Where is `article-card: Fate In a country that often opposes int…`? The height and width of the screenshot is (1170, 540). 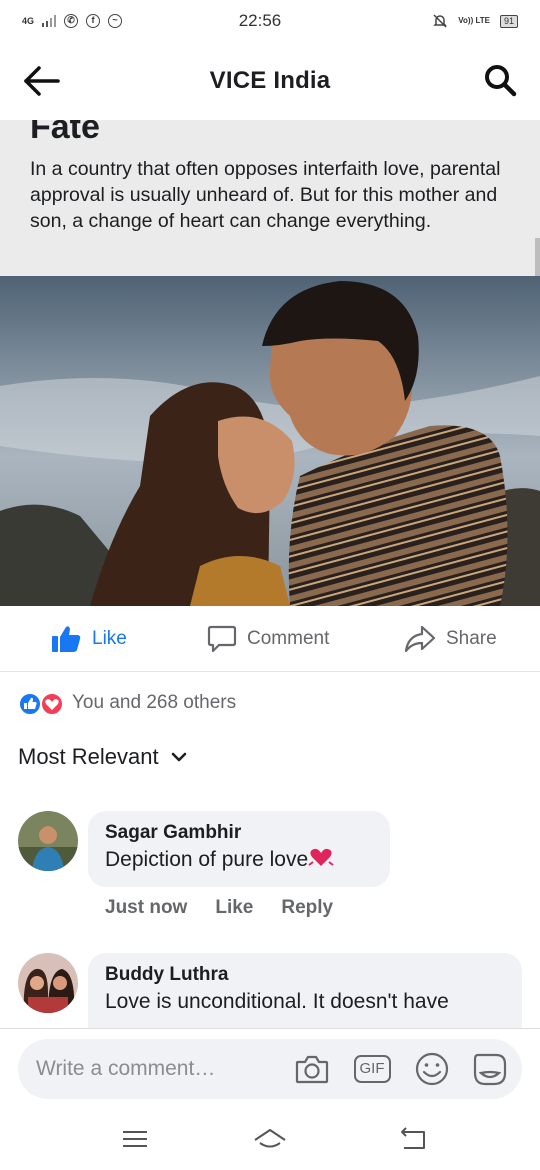 article-card: Fate In a country that often opposes int… is located at coordinates (270, 198).